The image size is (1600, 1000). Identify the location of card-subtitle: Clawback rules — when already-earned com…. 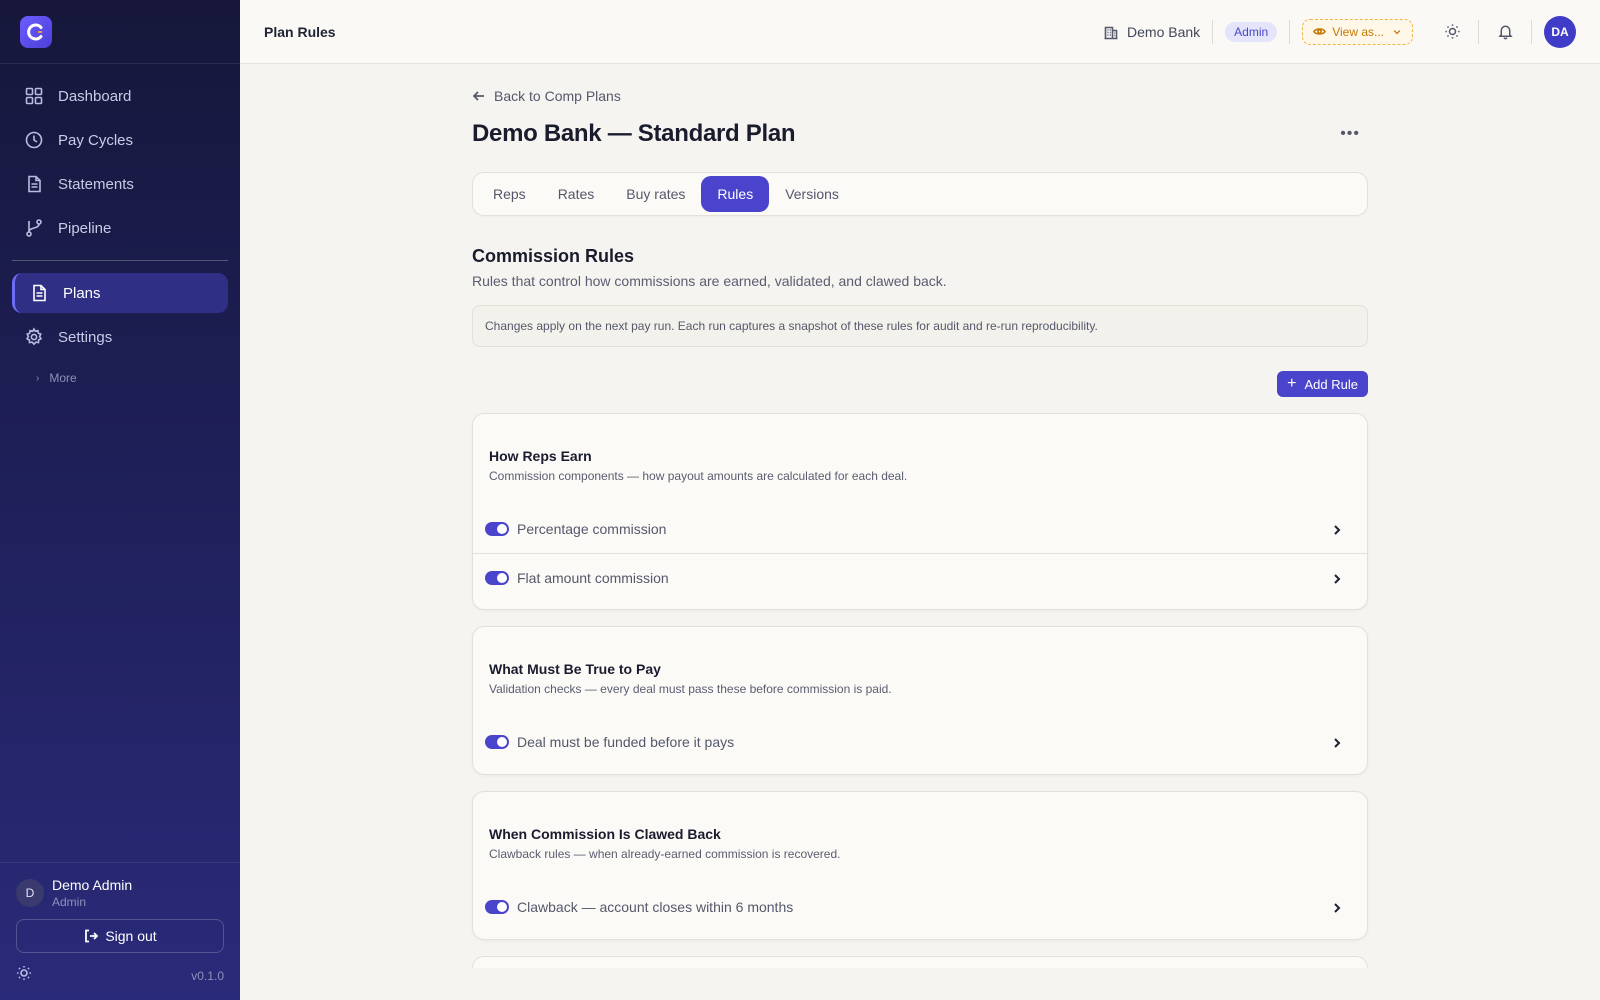
(665, 854).